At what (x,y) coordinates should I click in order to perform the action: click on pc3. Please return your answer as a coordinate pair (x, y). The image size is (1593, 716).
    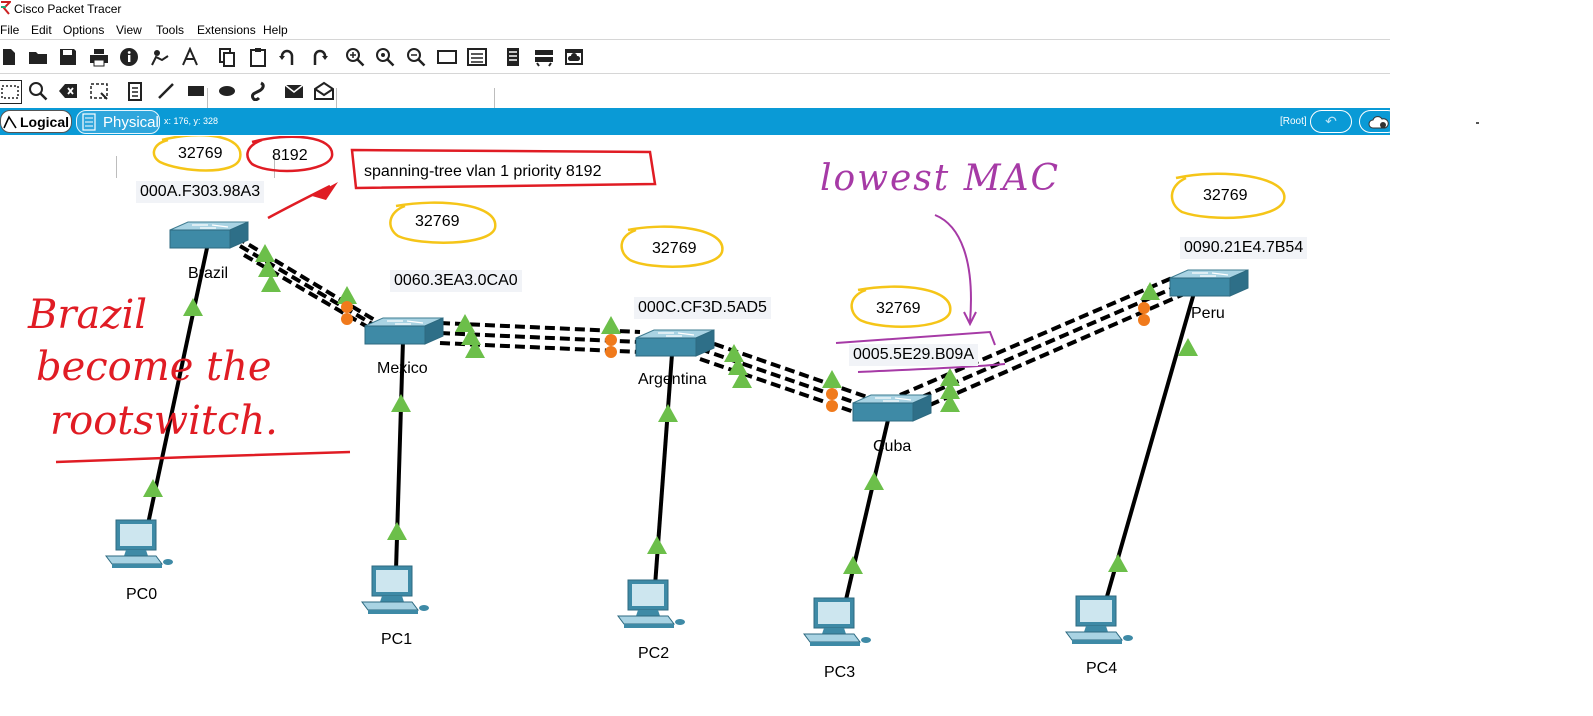
    Looking at the image, I should click on (837, 622).